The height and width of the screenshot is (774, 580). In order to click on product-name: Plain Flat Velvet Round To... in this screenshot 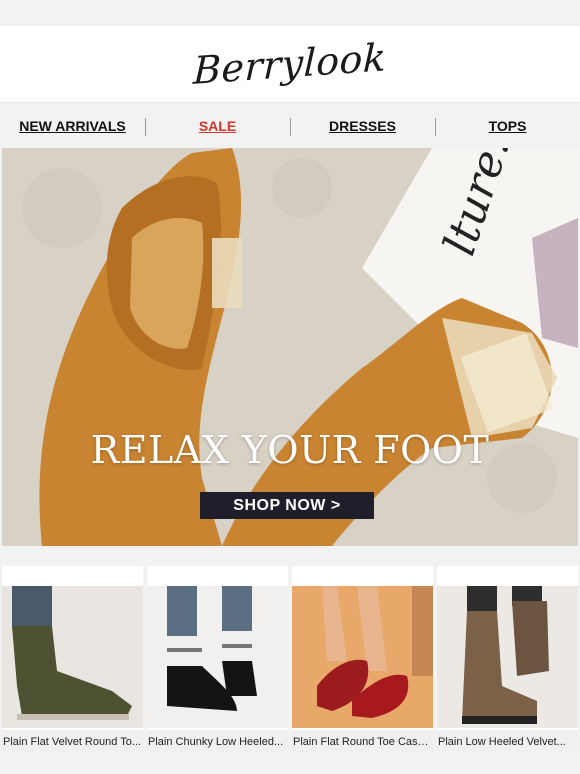, I will do `click(72, 742)`.